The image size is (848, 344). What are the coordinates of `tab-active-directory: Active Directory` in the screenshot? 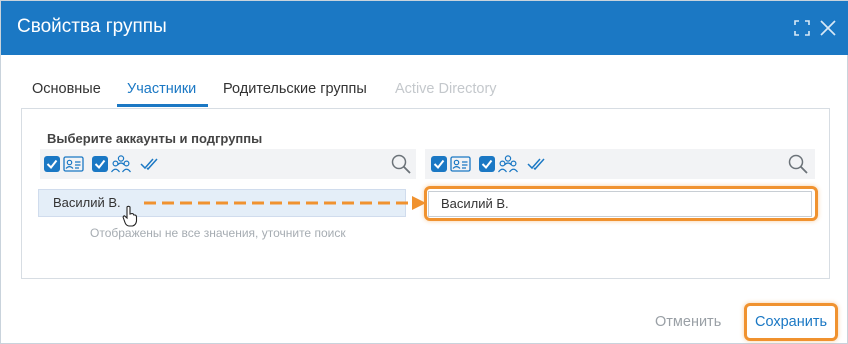 It's located at (446, 89).